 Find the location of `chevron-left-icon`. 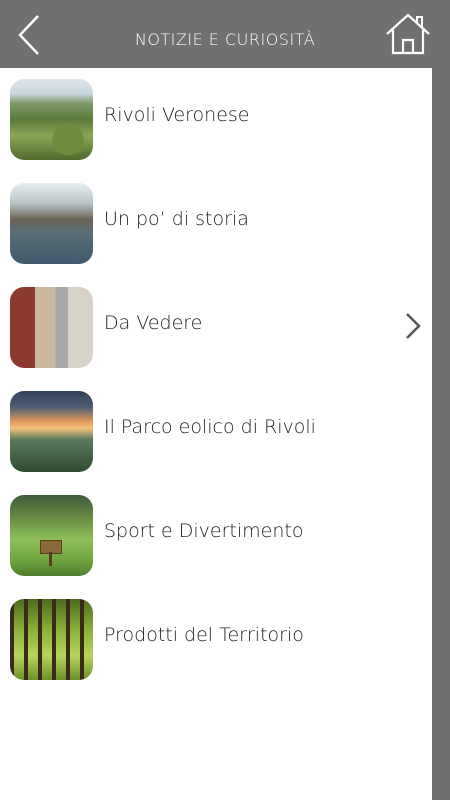

chevron-left-icon is located at coordinates (28, 35).